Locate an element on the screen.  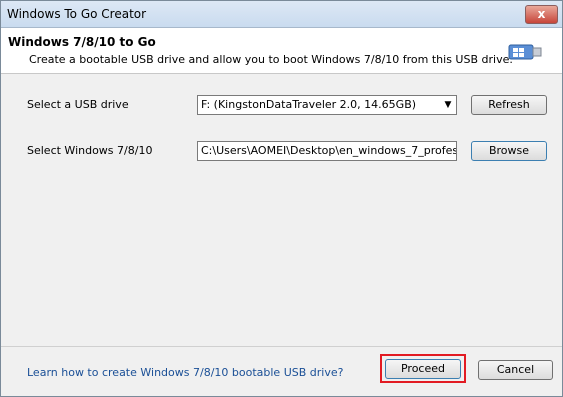
chevron-down-icon: ▼ is located at coordinates (448, 105).